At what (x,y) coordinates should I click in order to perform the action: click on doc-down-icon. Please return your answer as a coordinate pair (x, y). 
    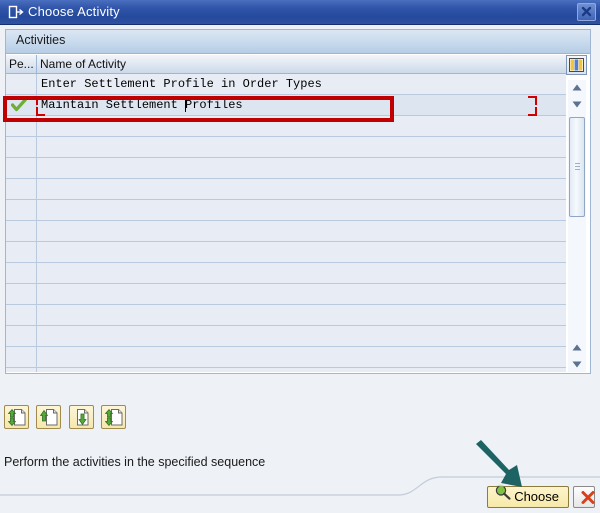
    Looking at the image, I should click on (82, 417).